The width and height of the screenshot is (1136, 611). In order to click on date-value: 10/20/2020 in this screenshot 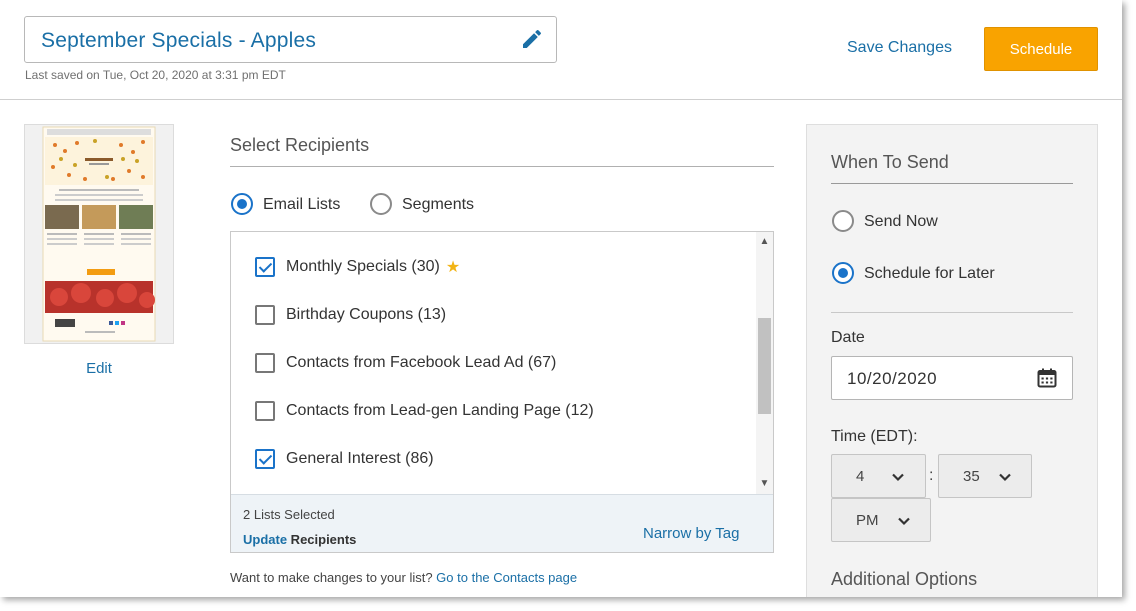, I will do `click(892, 378)`.